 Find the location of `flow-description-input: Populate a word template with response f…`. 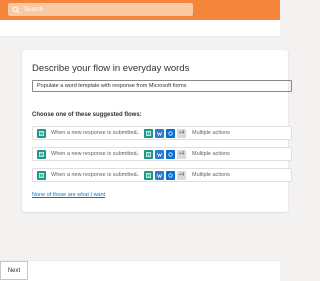

flow-description-input: Populate a word template with response f… is located at coordinates (162, 86).